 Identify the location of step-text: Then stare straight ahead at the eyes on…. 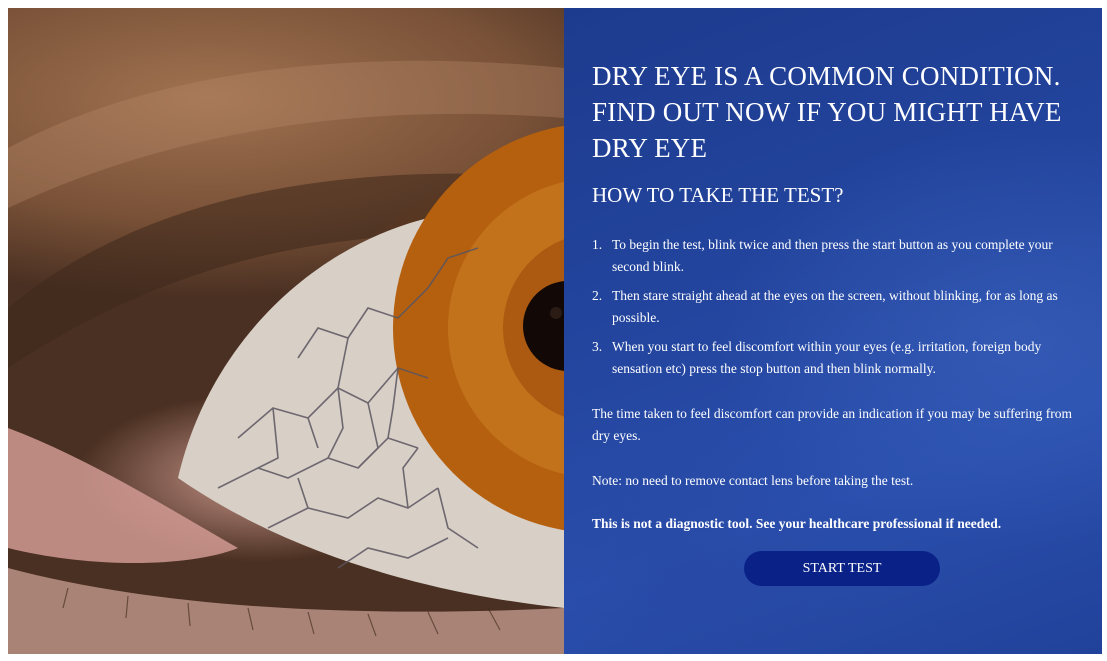
(835, 306).